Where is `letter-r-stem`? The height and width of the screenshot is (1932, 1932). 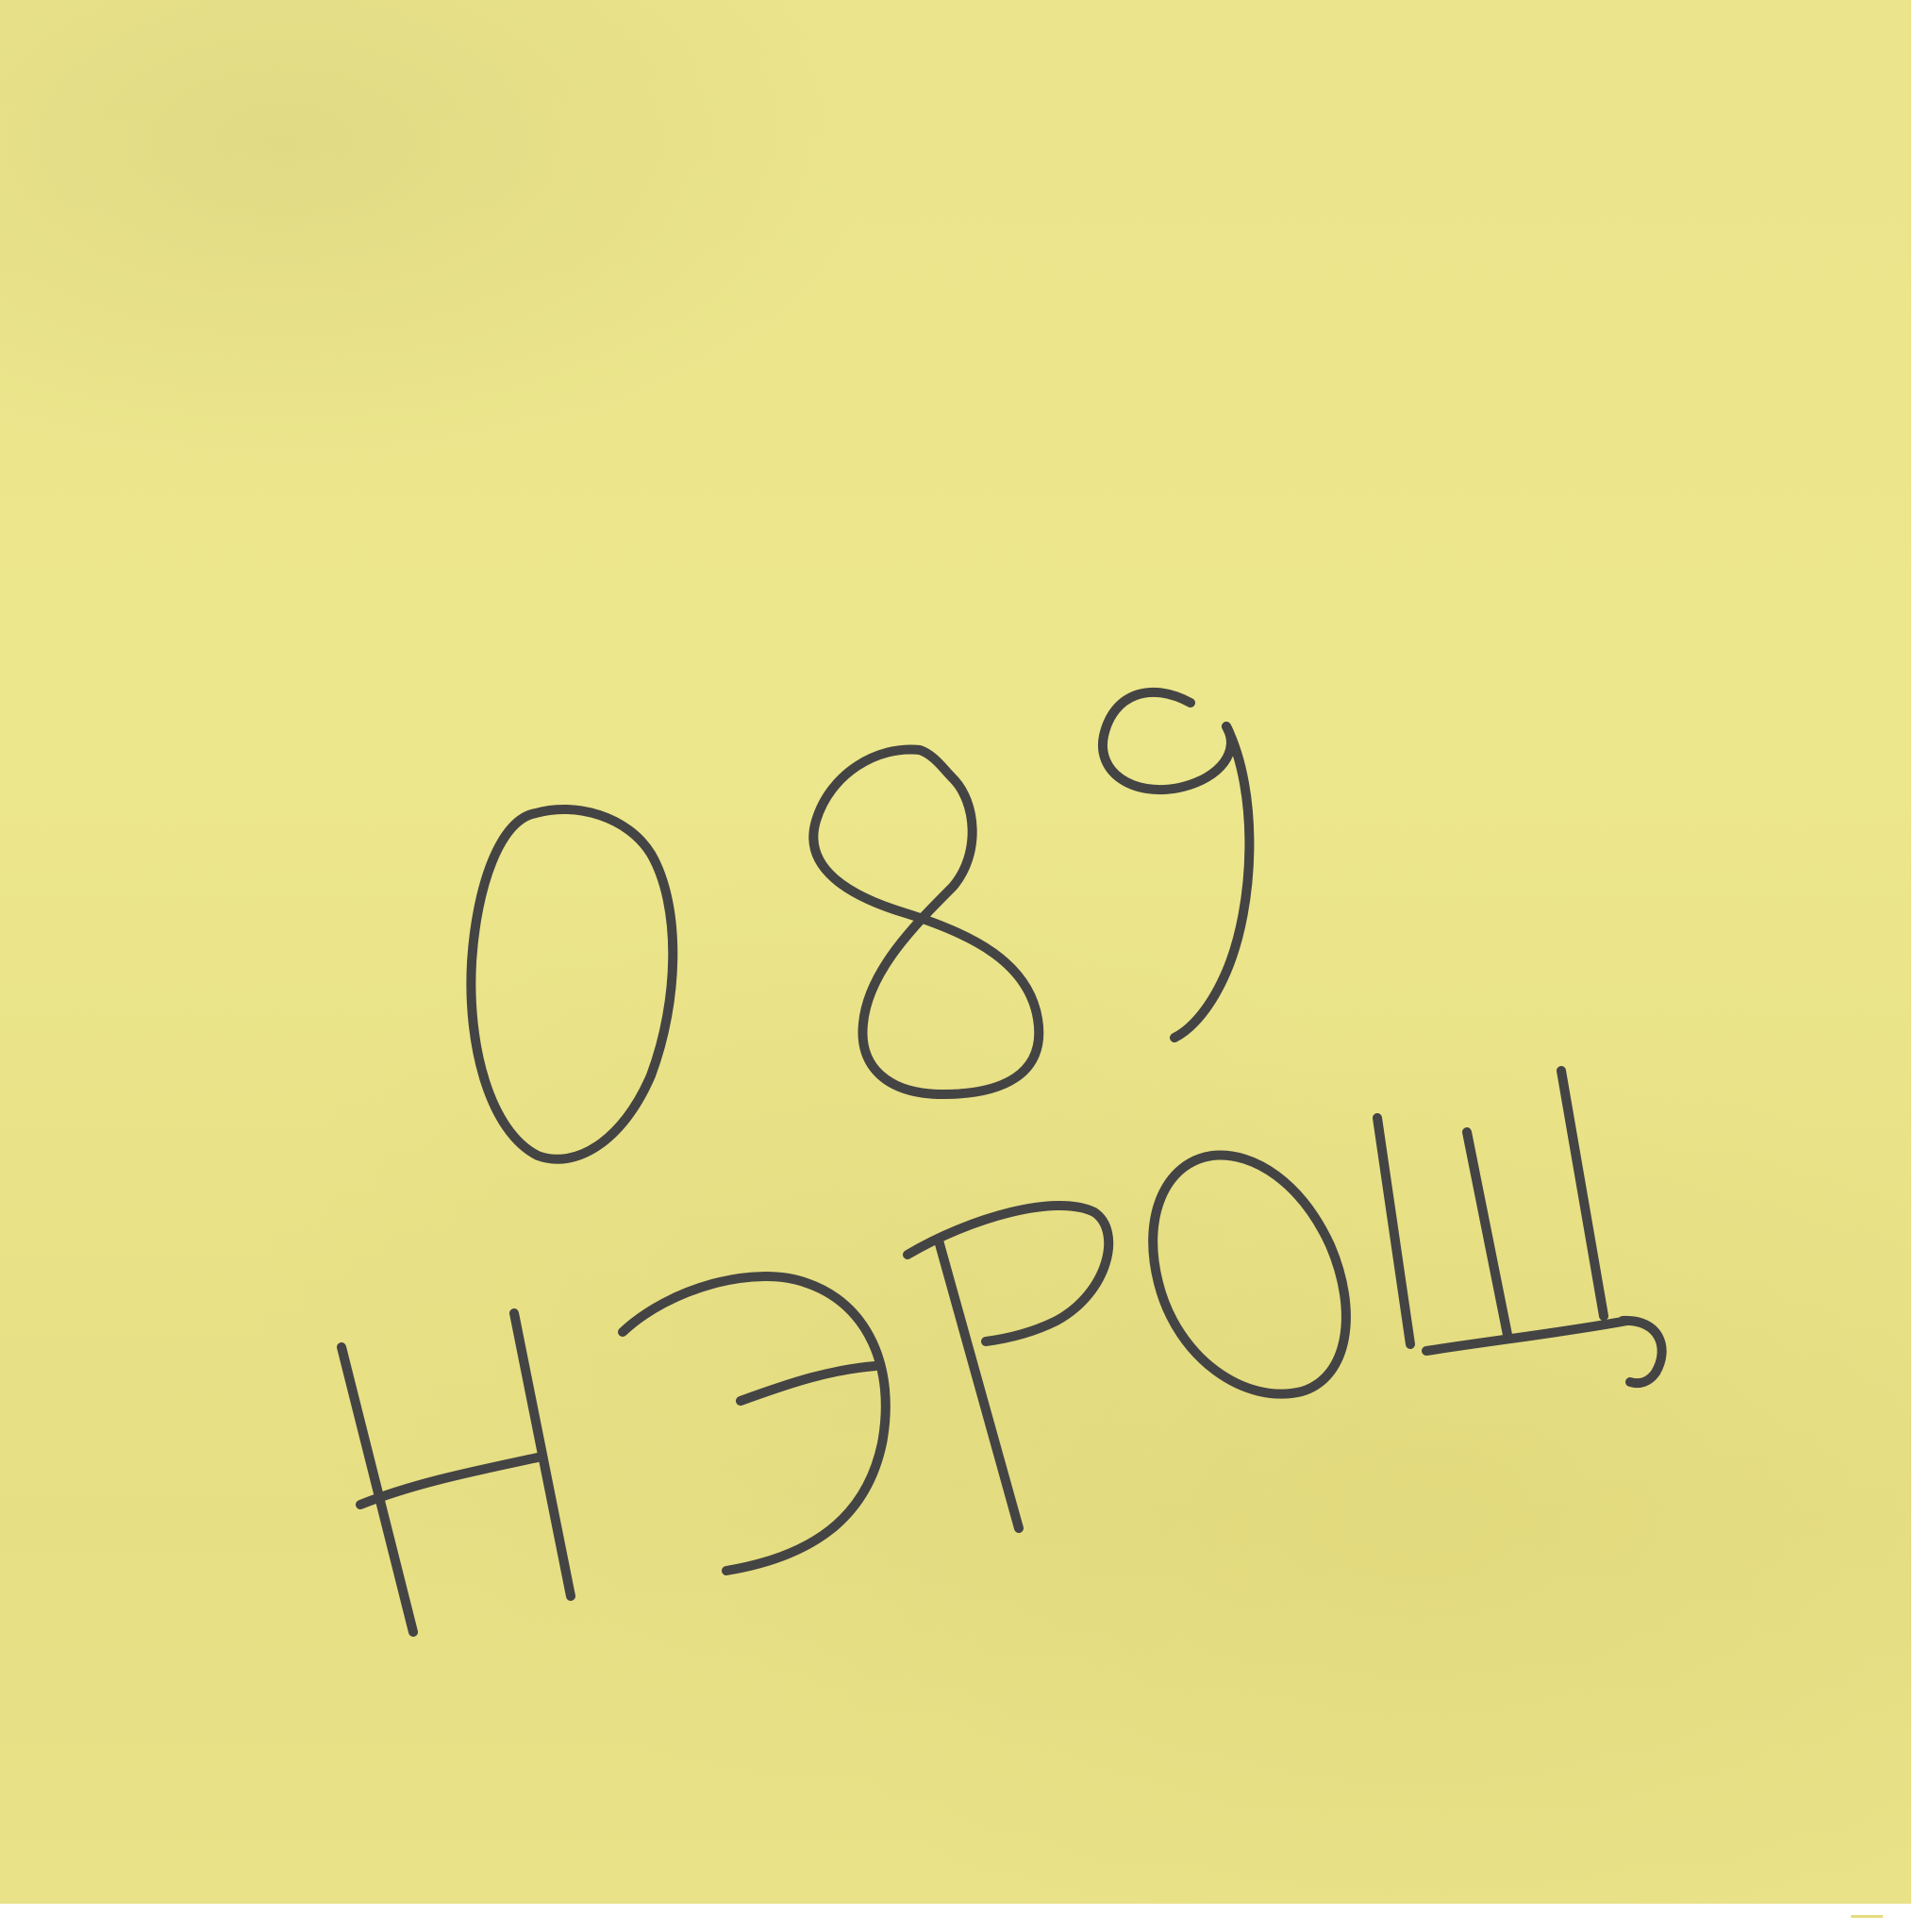 letter-r-stem is located at coordinates (979, 1385).